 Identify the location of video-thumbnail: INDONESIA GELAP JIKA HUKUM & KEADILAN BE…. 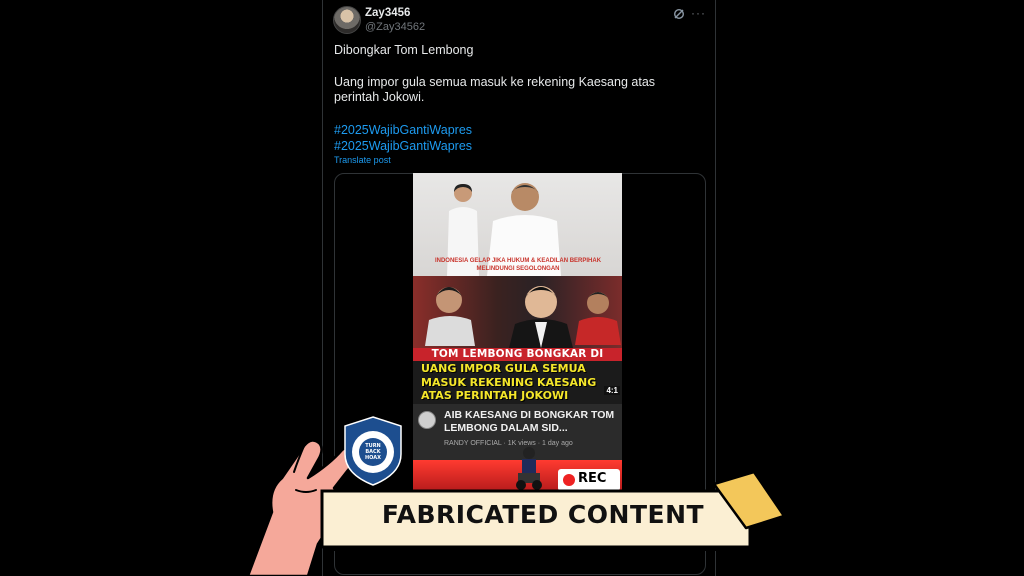
(517, 332).